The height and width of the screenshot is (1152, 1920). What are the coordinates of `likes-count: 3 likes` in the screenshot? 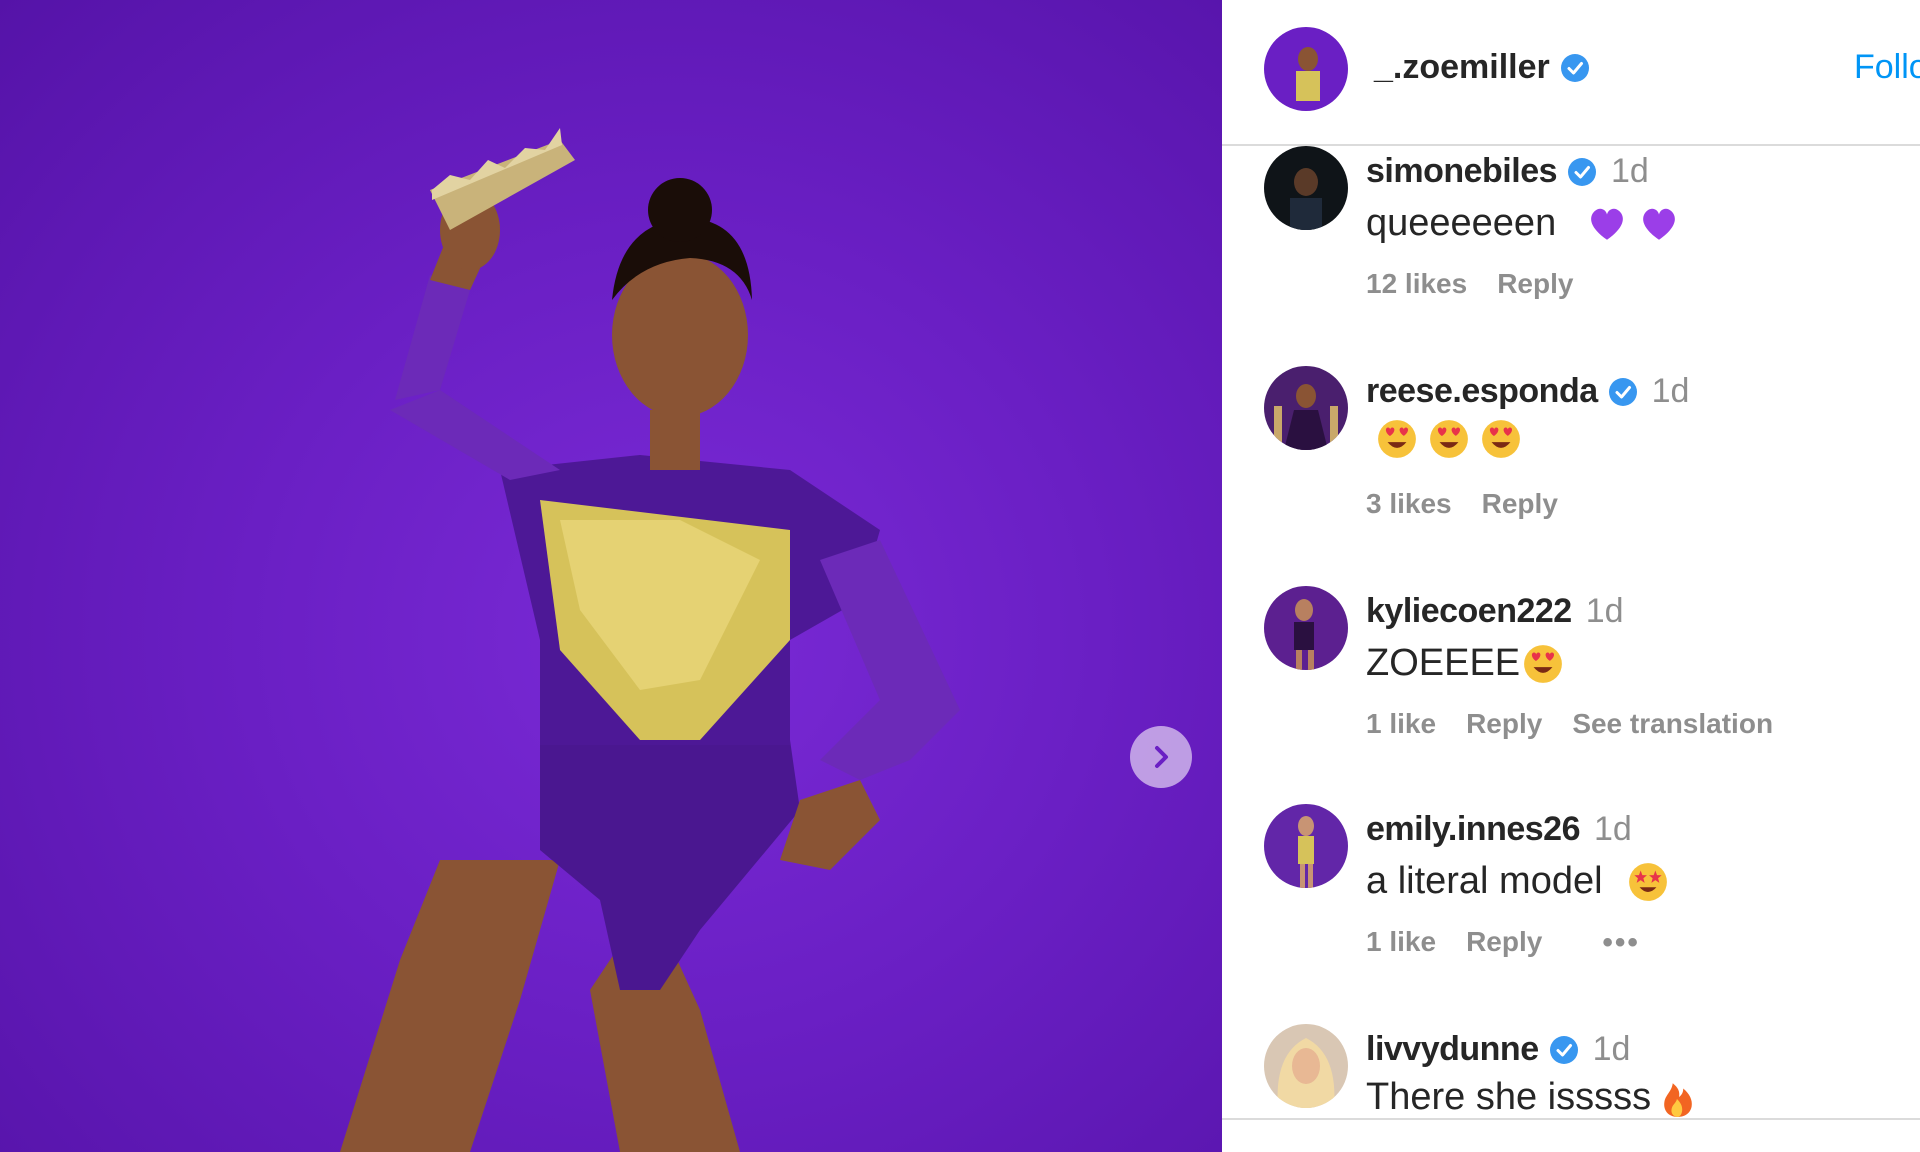 It's located at (1409, 504).